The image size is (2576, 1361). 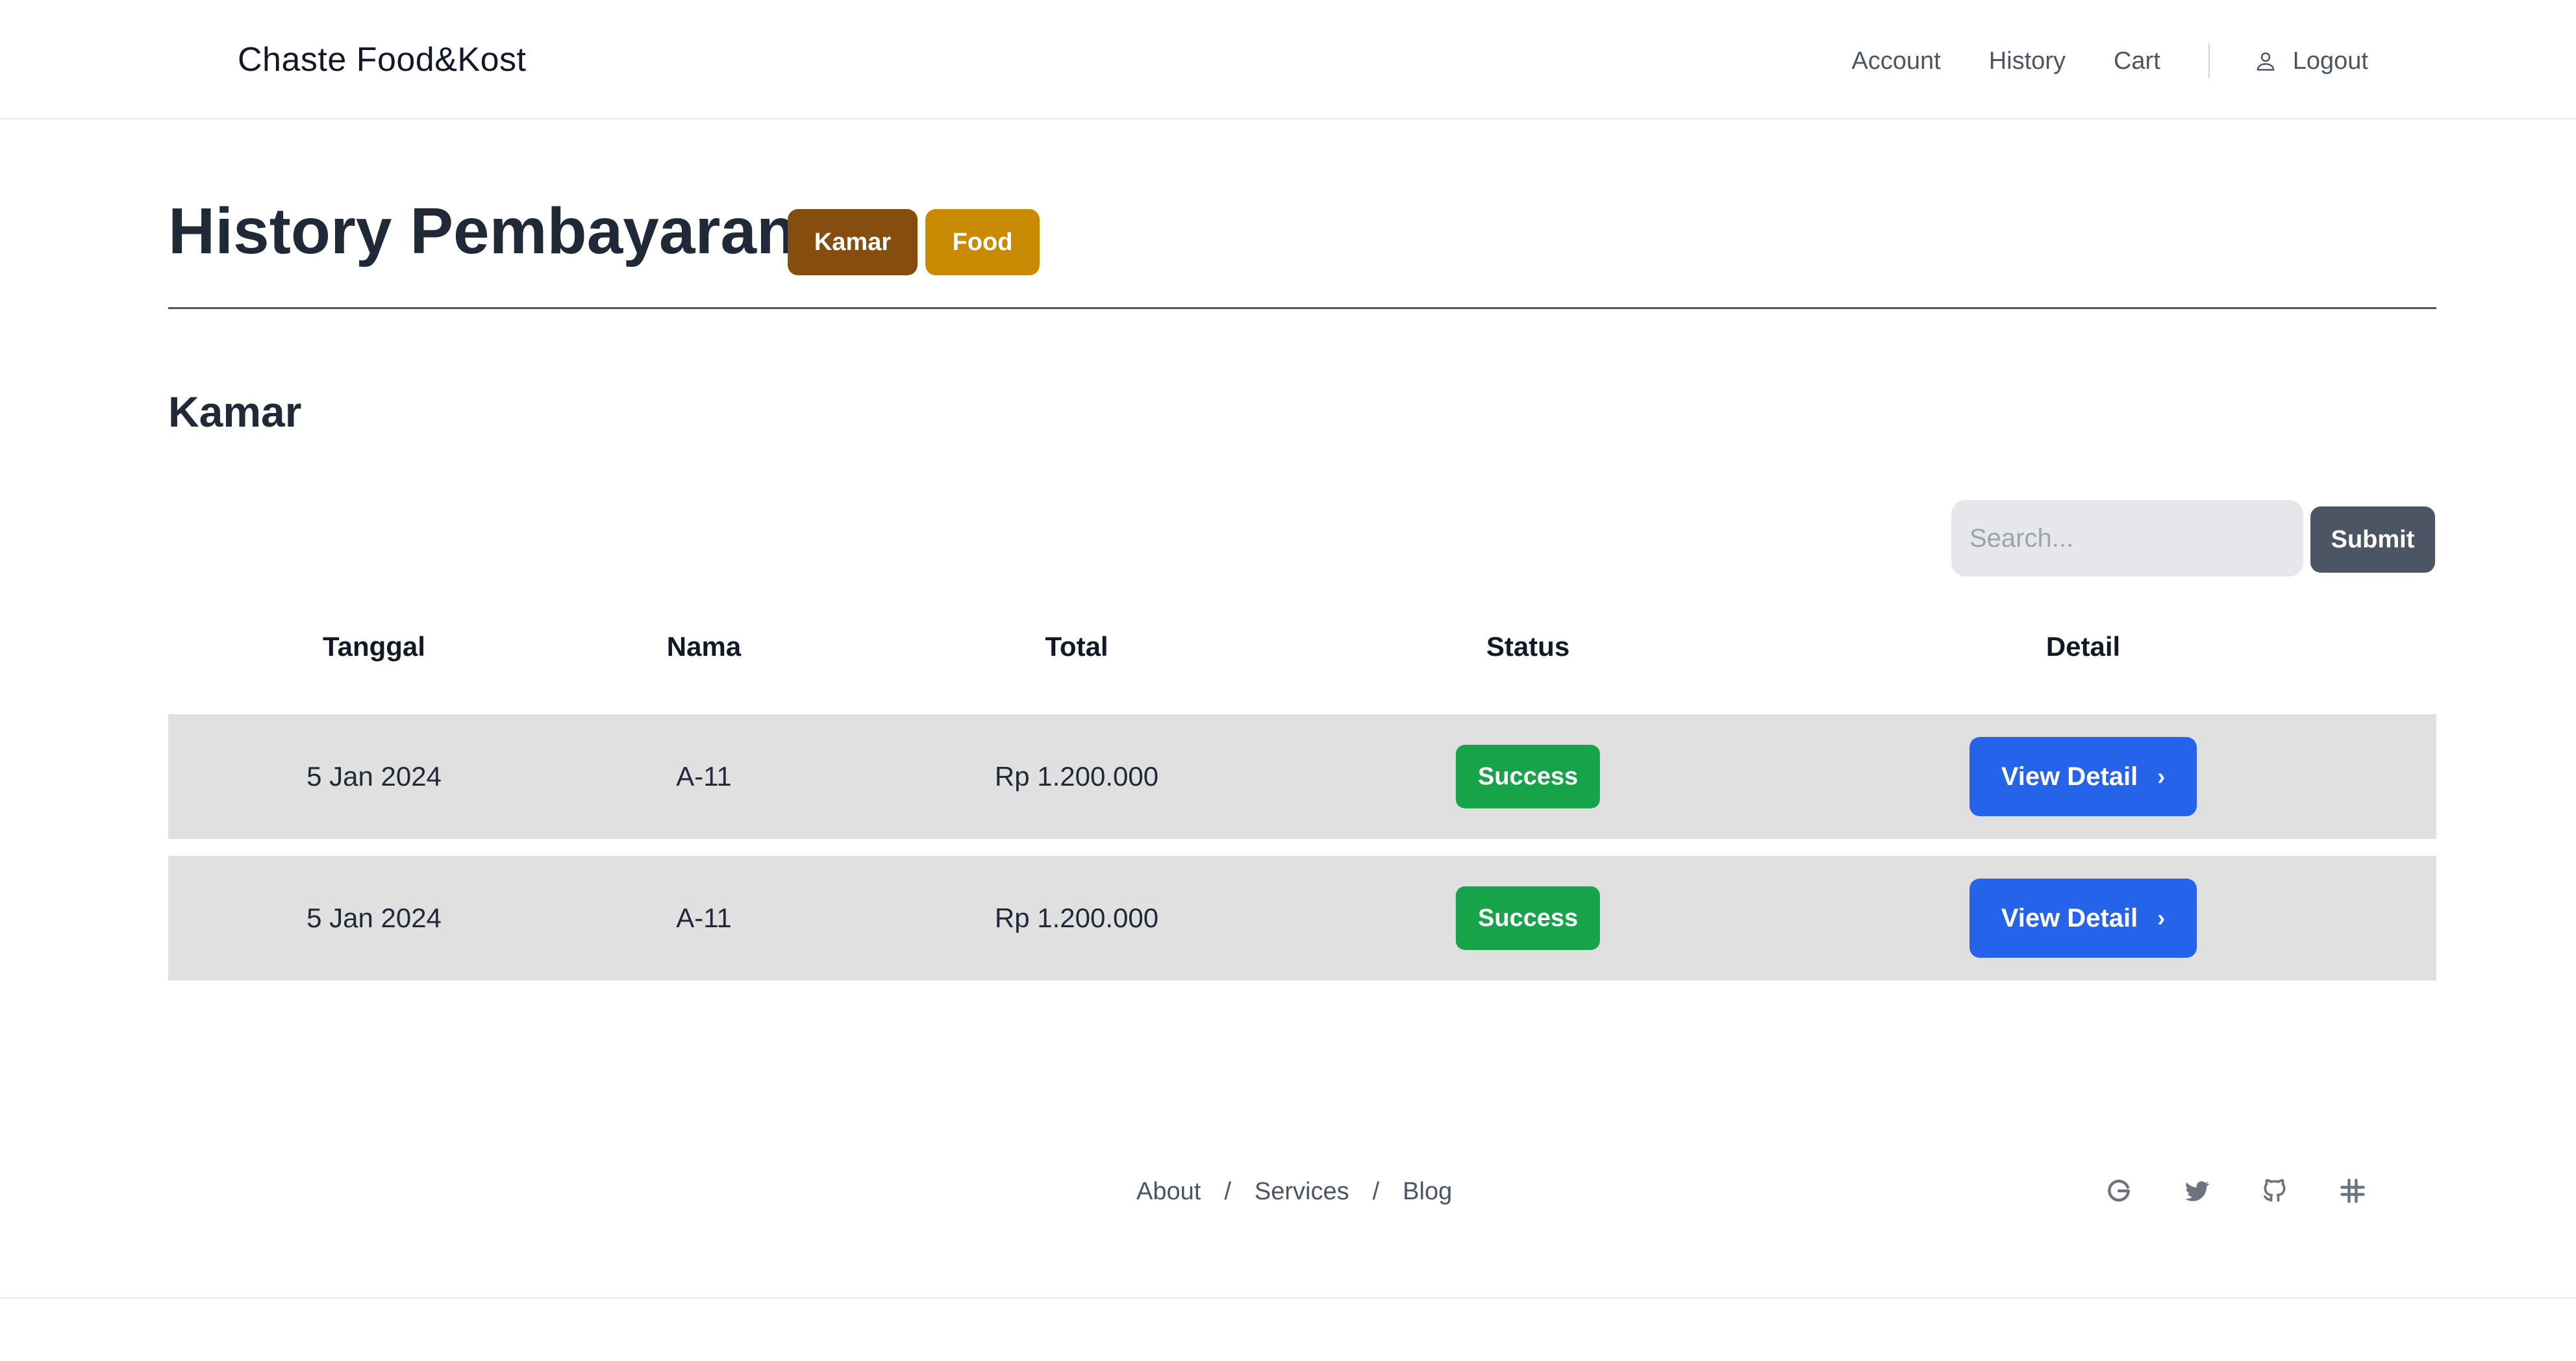 What do you see at coordinates (2083, 646) in the screenshot?
I see `column-header-detail: Detail` at bounding box center [2083, 646].